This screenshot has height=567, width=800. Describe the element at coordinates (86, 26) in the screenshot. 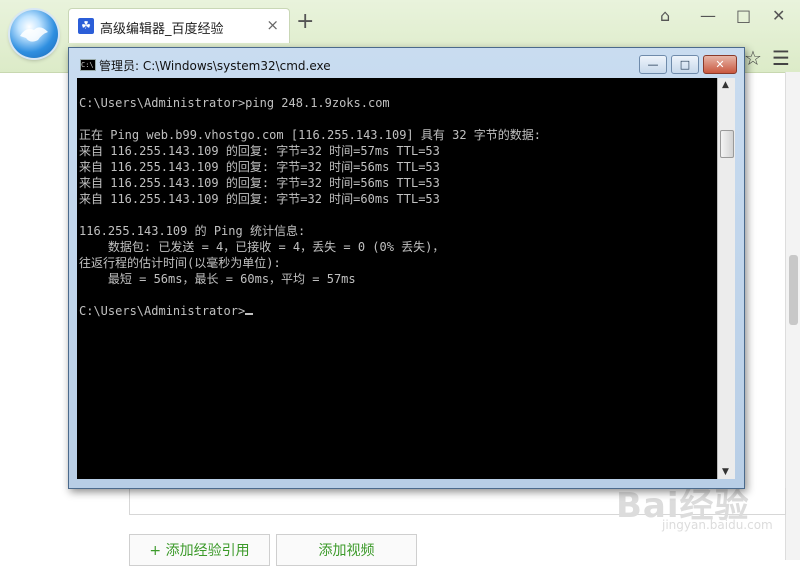

I see `paw-icon: ☘` at that location.